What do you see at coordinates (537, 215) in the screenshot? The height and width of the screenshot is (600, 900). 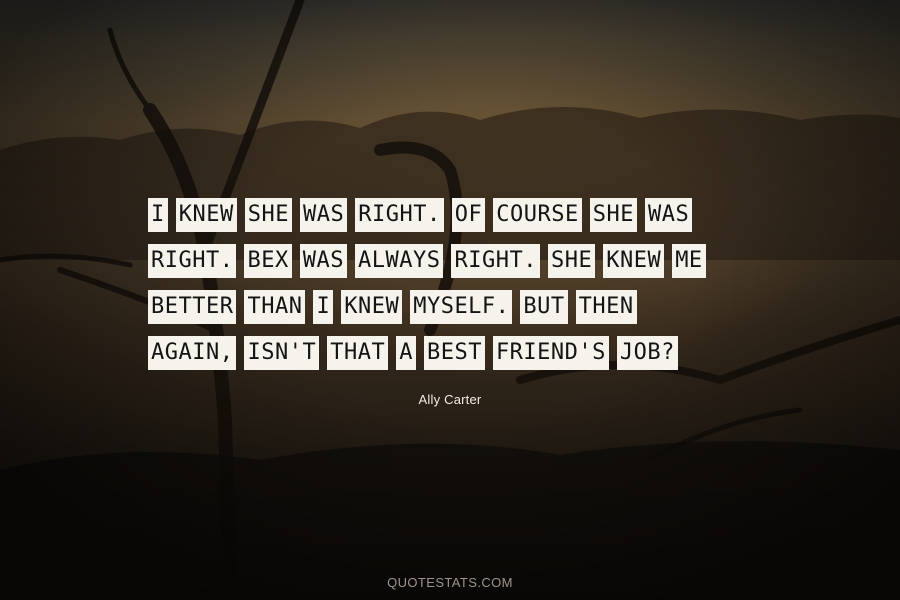 I see `quote-word: COURSE` at bounding box center [537, 215].